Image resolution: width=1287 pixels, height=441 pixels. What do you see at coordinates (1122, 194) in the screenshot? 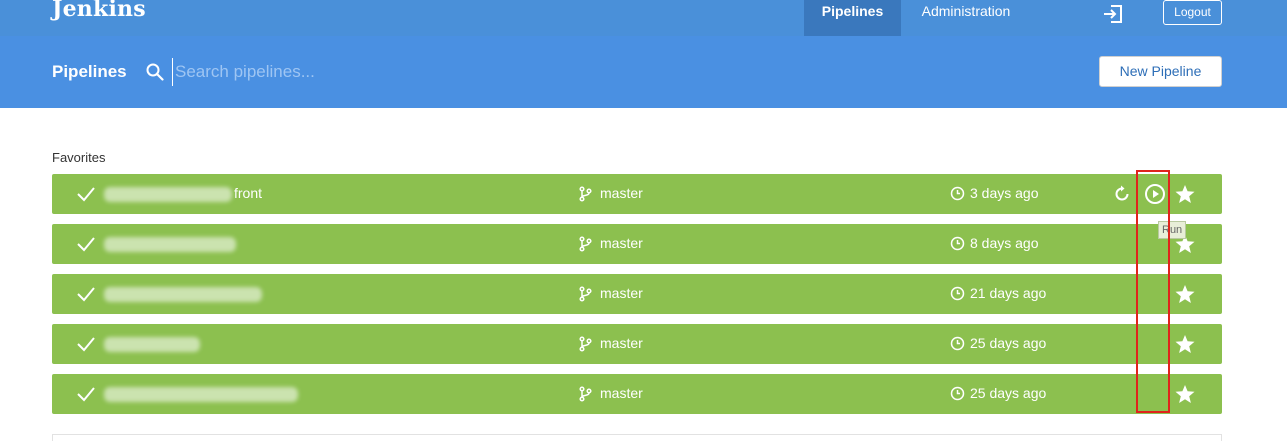
I see `replay-icon` at bounding box center [1122, 194].